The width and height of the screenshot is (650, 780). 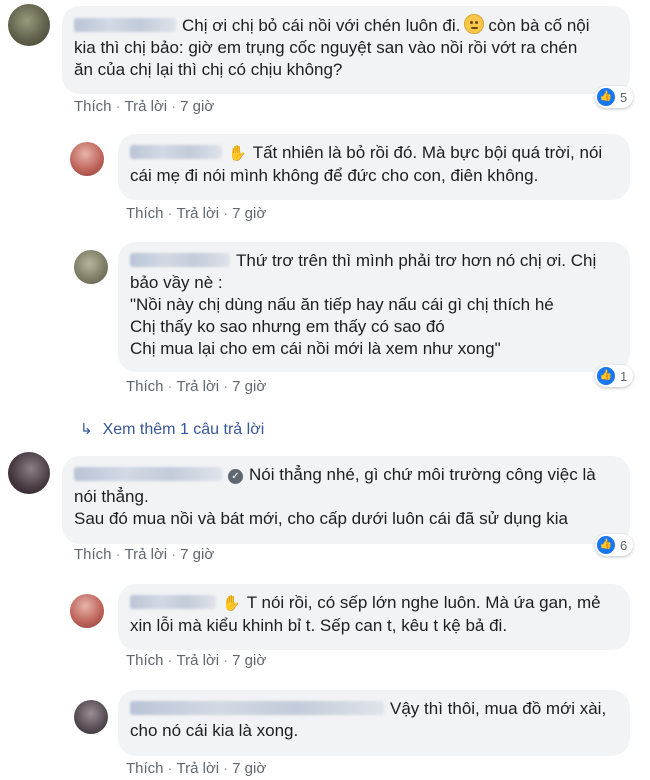 What do you see at coordinates (287, 326) in the screenshot?
I see `comment-text: Chị thấy ko sao nhưng em thấy có sao đó` at bounding box center [287, 326].